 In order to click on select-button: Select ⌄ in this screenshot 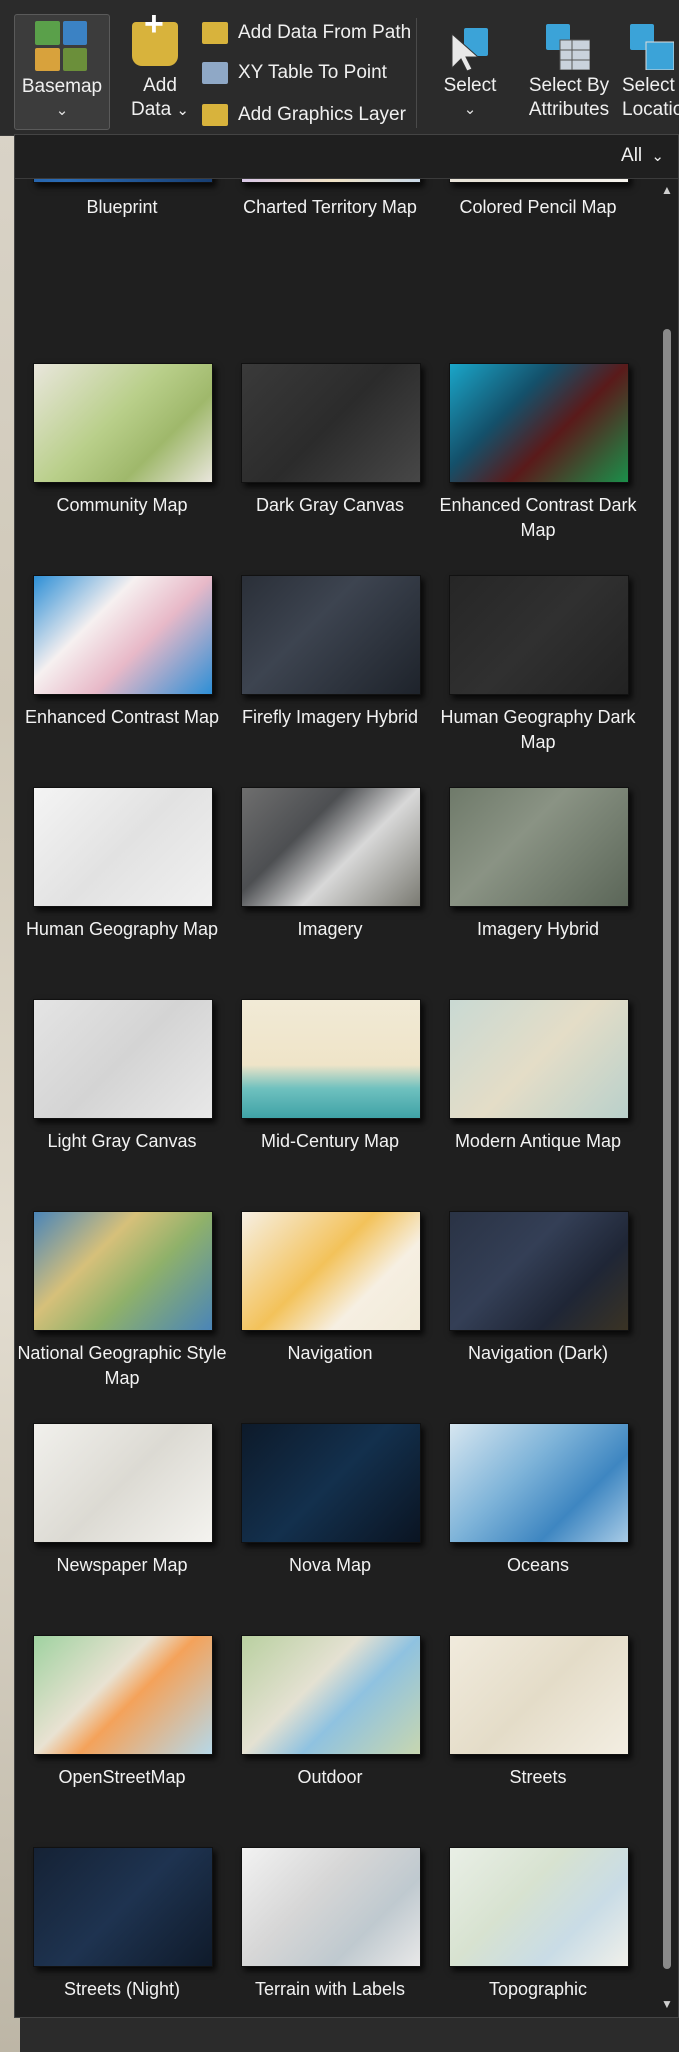, I will do `click(470, 72)`.